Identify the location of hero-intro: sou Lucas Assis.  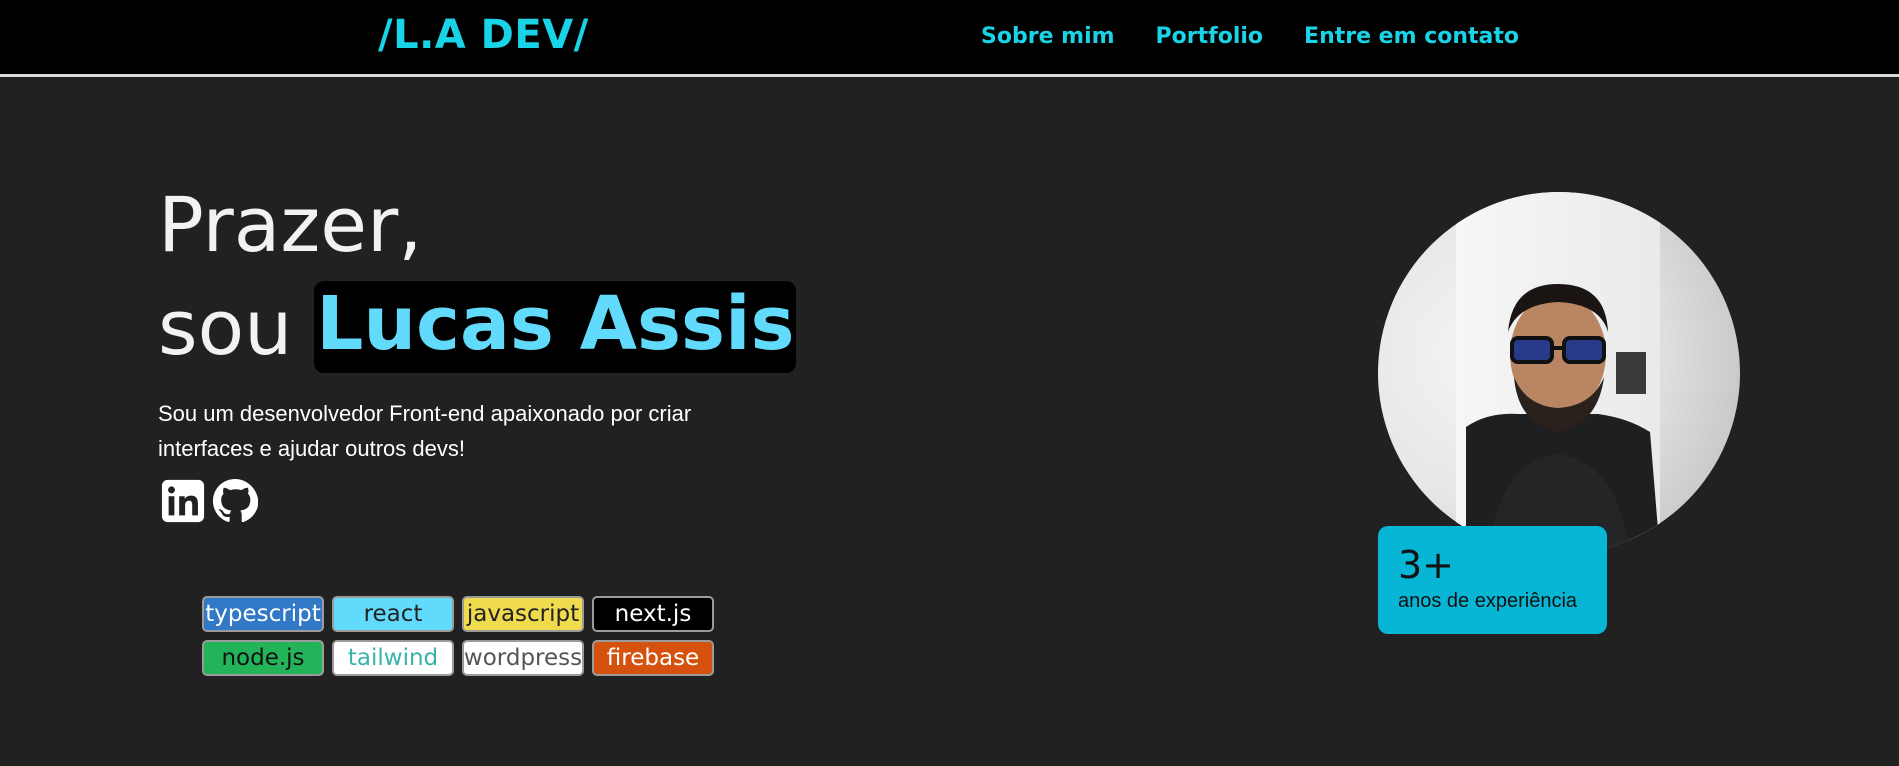
(477, 327).